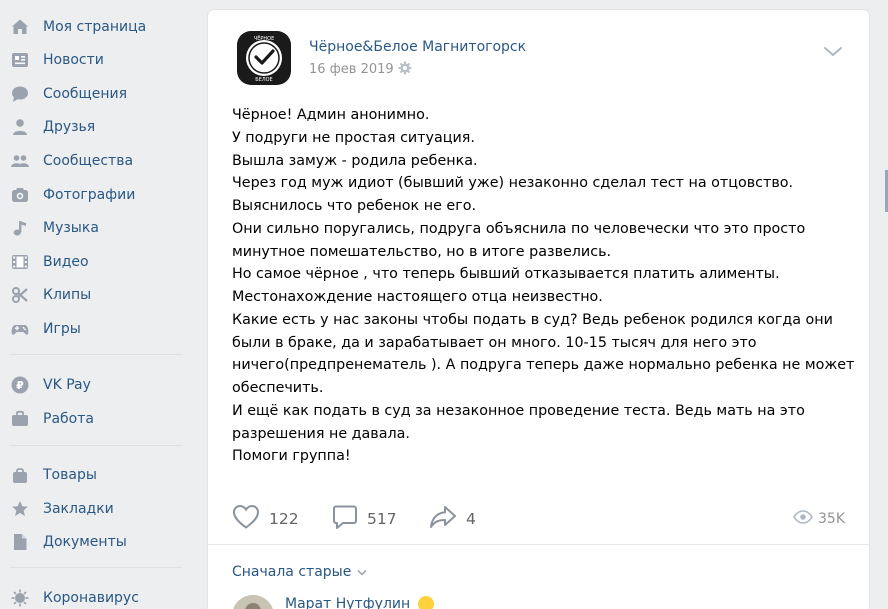  I want to click on views-counter: 35K, so click(819, 518).